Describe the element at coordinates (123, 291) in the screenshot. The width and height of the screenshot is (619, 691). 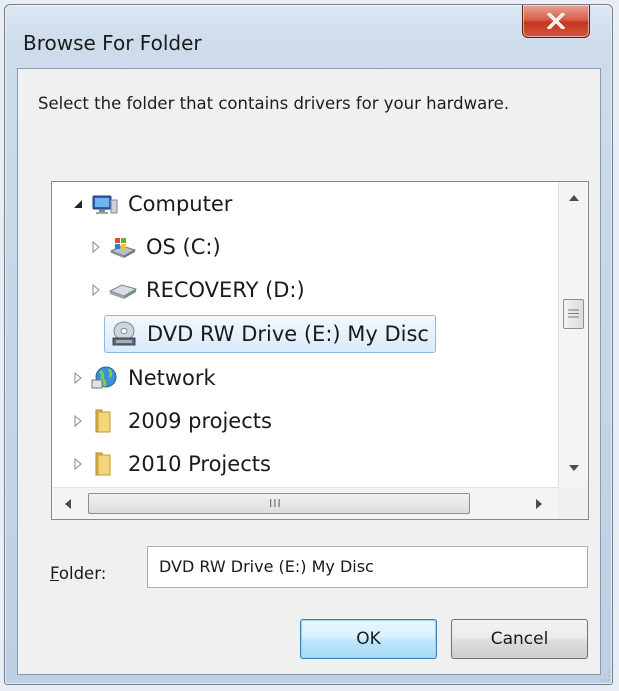
I see `hard-drive-icon` at that location.